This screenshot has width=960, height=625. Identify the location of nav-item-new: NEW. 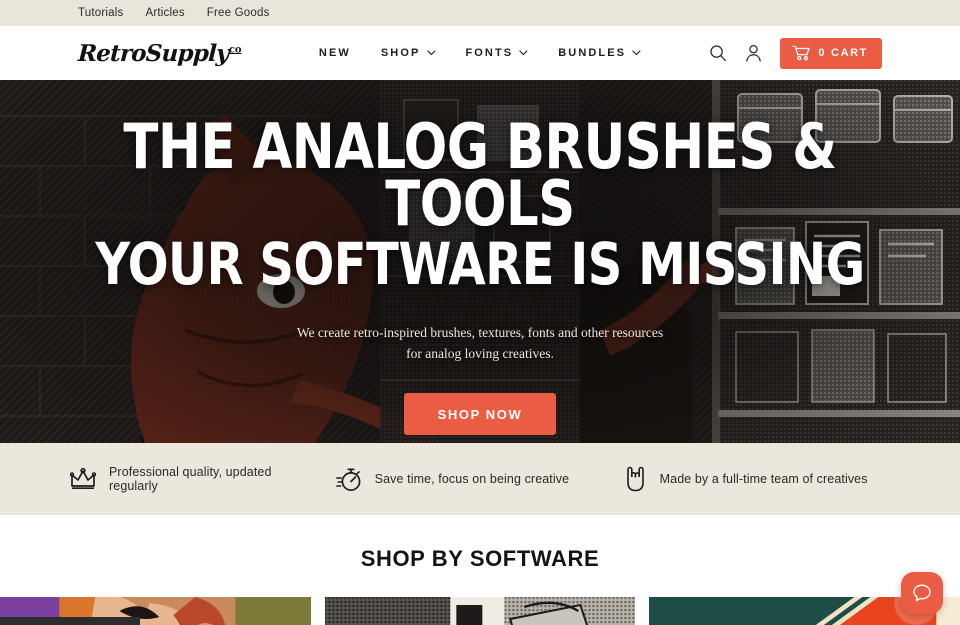
(335, 53).